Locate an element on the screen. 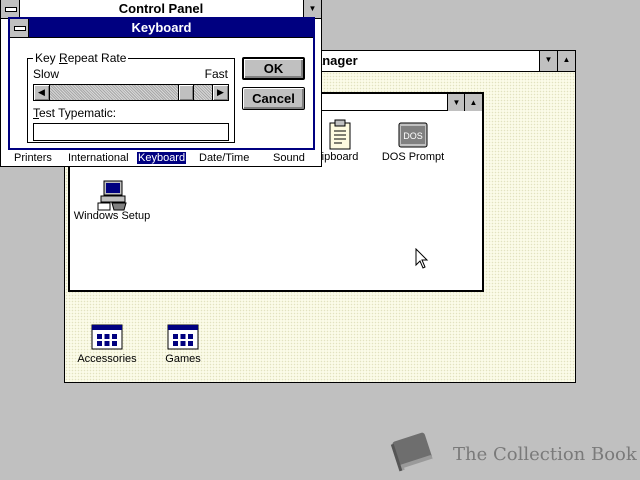  test-typematic-label-rest: est Typematic: is located at coordinates (78, 113).